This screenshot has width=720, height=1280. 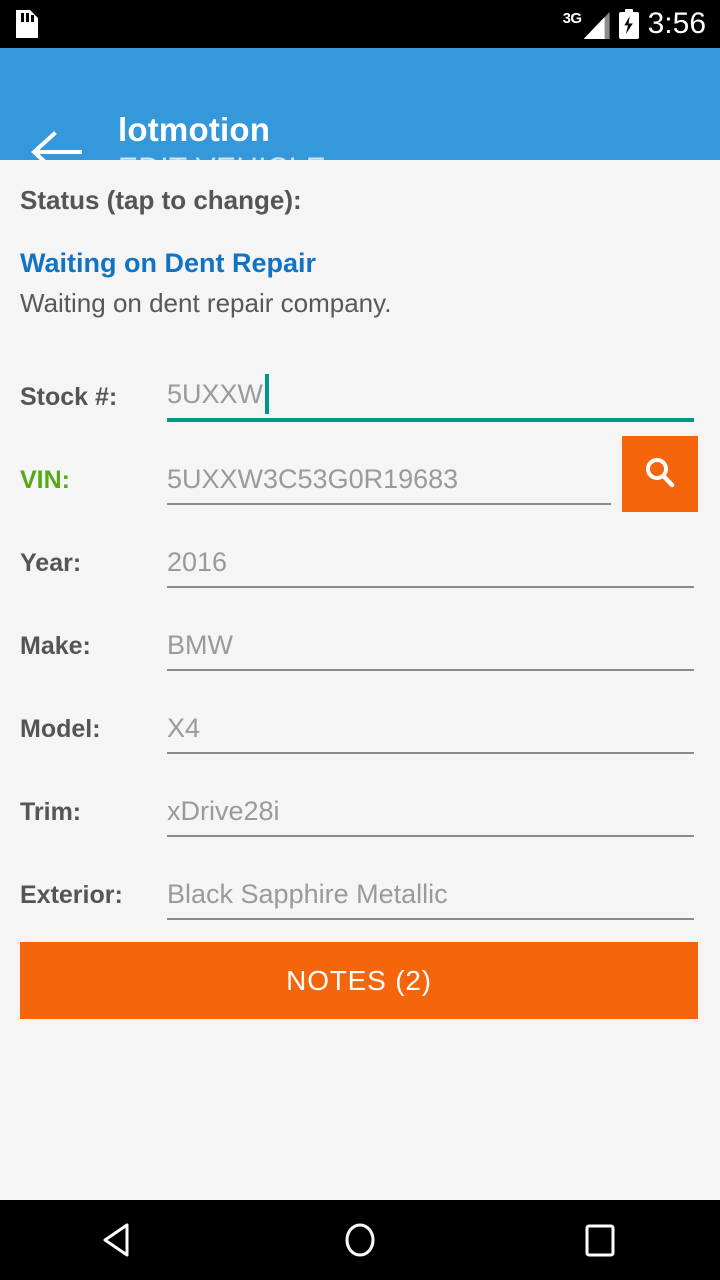 I want to click on trim-label: Trim:, so click(x=51, y=812).